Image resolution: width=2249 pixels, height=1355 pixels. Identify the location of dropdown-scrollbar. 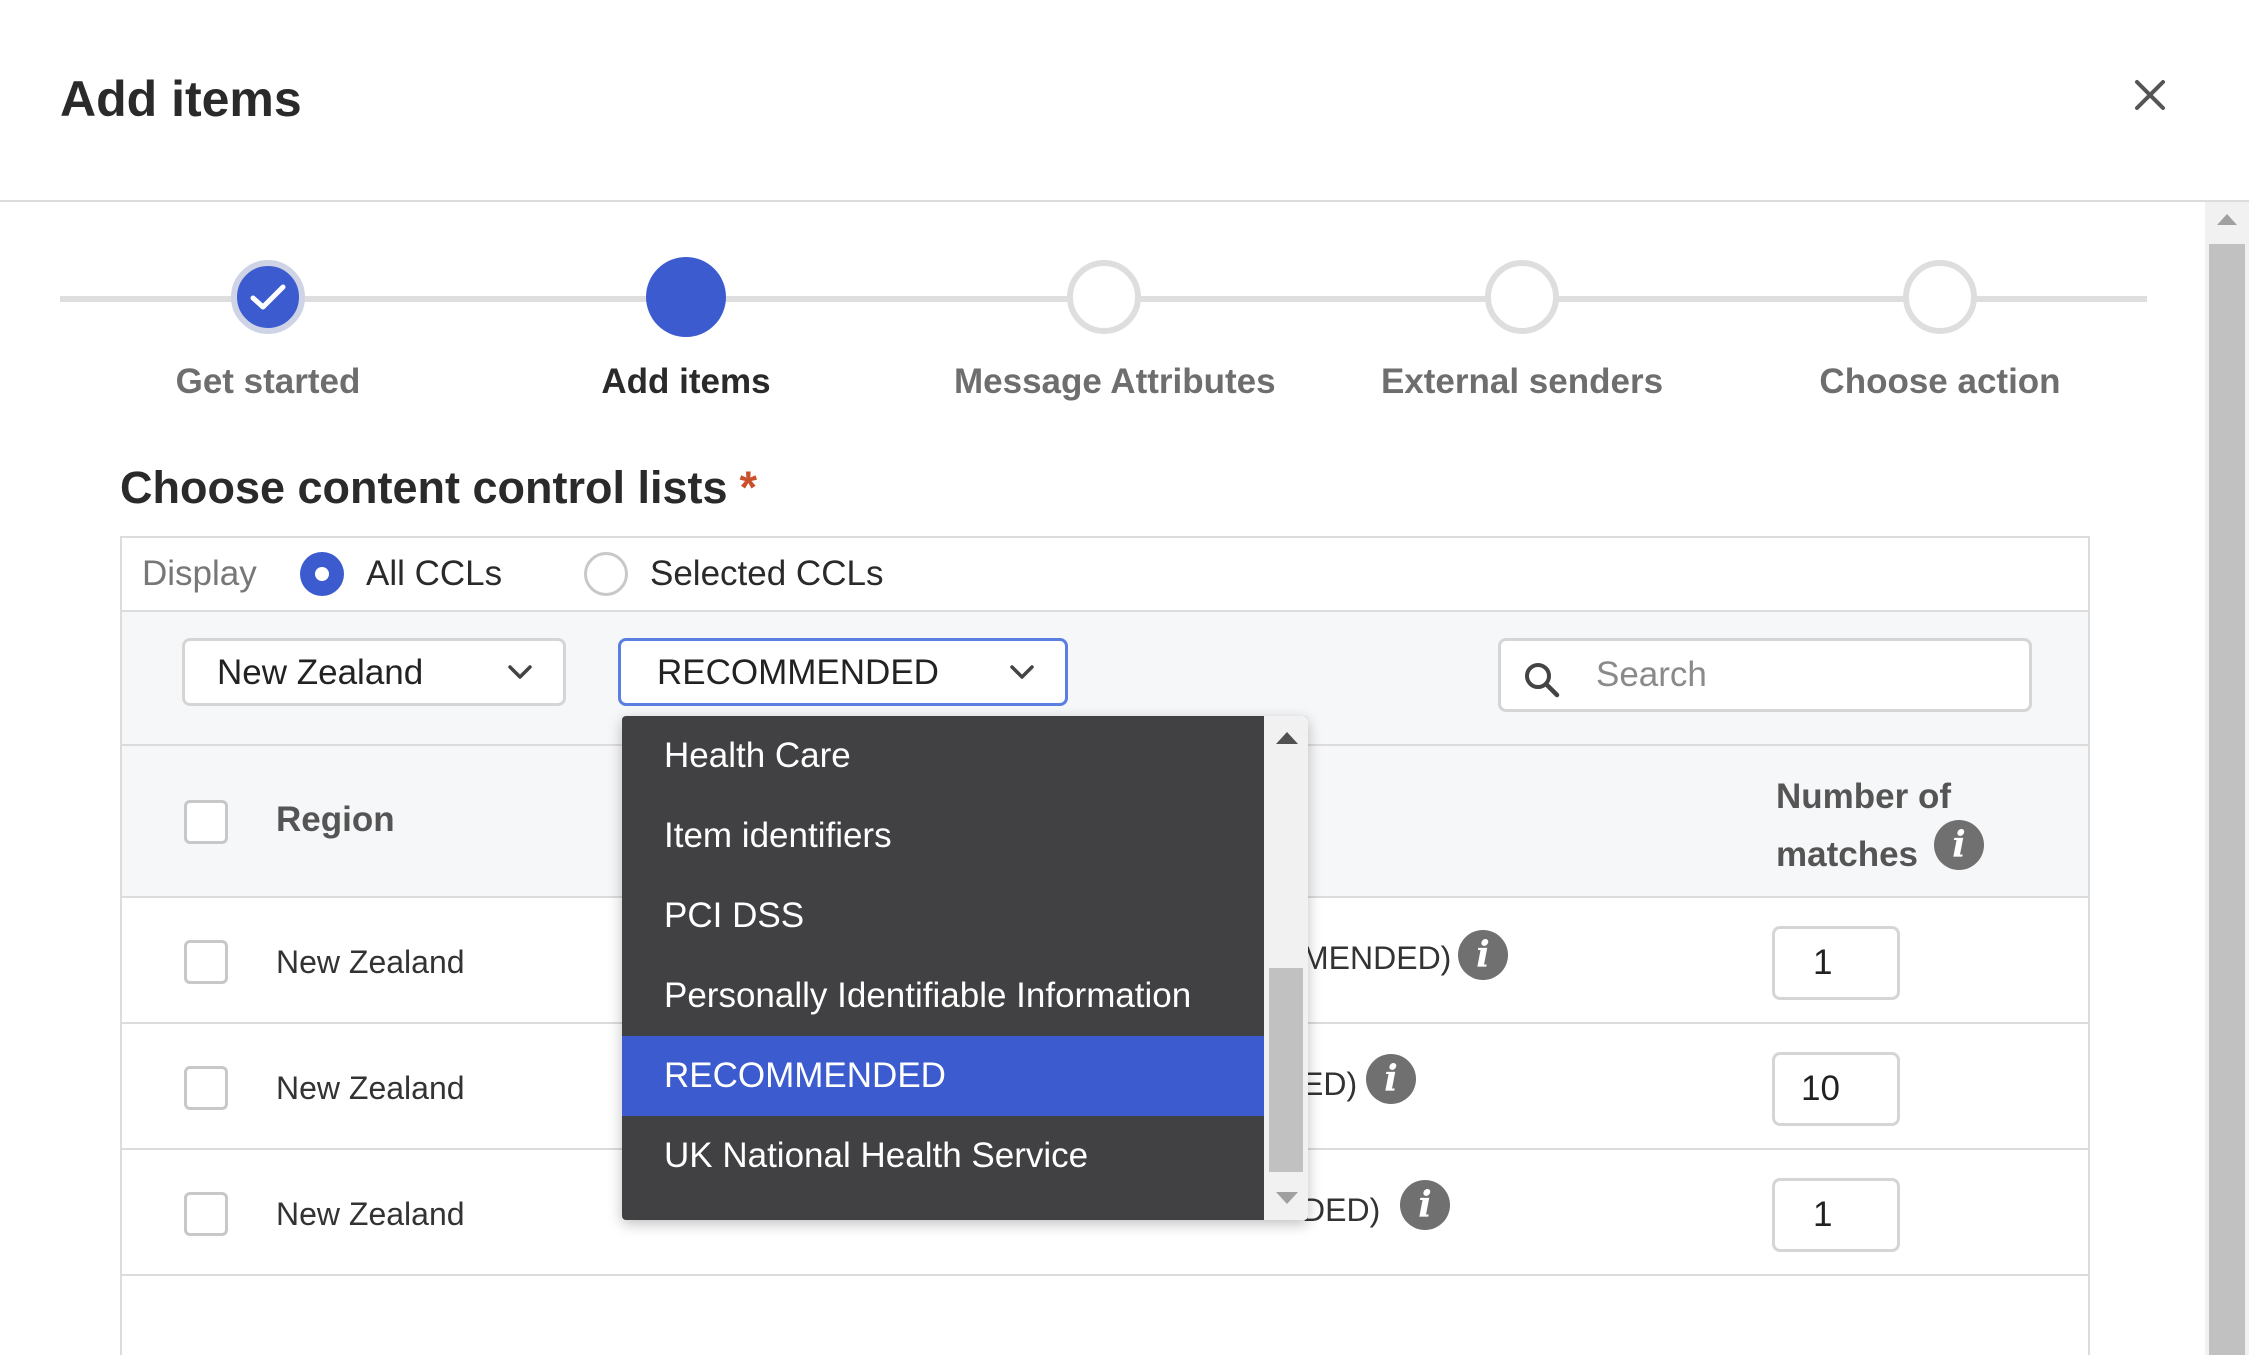
(1286, 968).